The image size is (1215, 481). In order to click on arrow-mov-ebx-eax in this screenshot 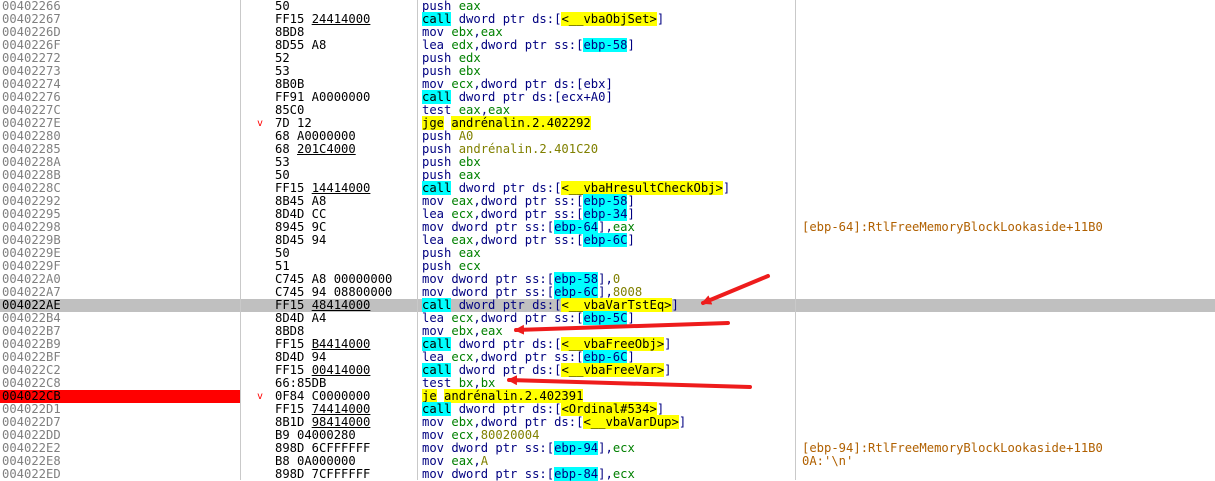, I will do `click(622, 328)`.